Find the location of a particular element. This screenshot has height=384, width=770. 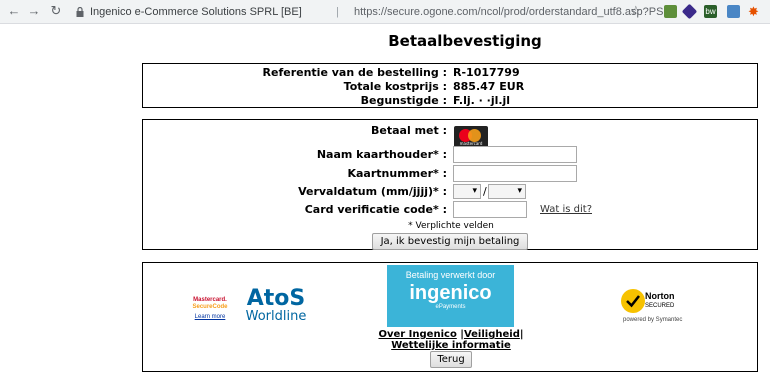

ingenico-wordmark: ingenico is located at coordinates (450, 293).